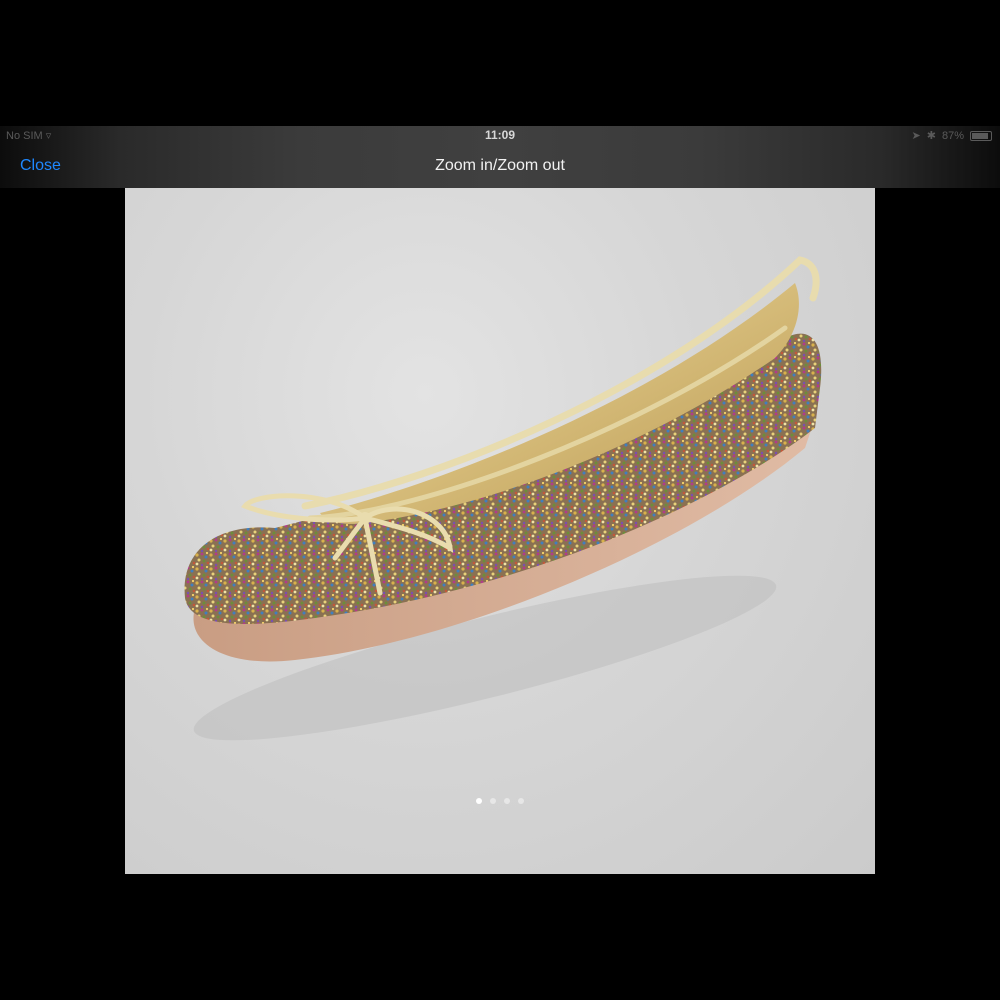  Describe the element at coordinates (500, 801) in the screenshot. I see `page-indicator` at that location.